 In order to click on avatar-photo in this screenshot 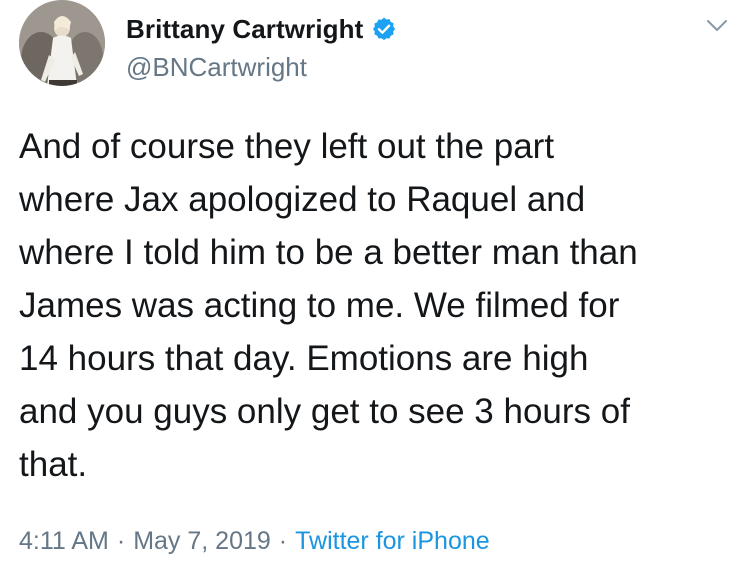, I will do `click(62, 43)`.